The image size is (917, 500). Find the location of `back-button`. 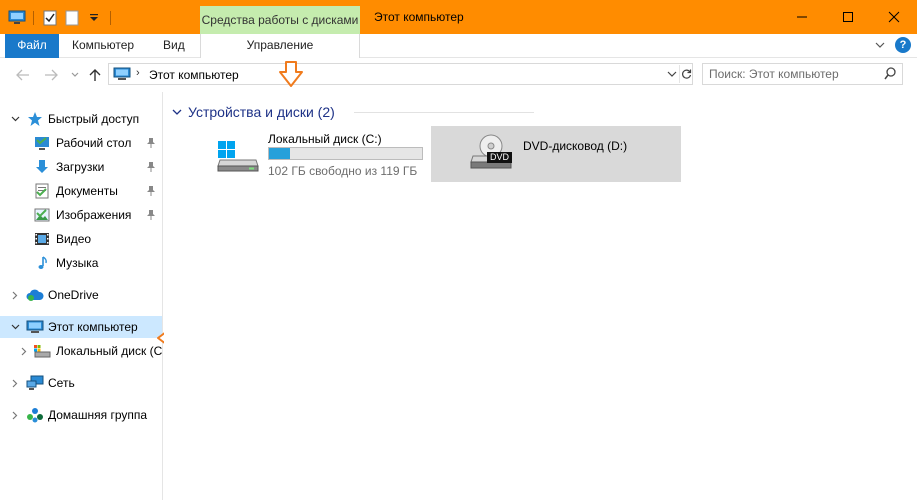

back-button is located at coordinates (23, 75).